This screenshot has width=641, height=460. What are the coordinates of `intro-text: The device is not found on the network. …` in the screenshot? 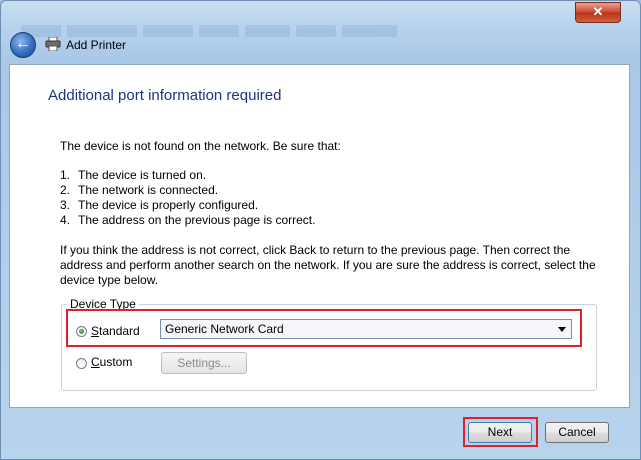 It's located at (200, 146).